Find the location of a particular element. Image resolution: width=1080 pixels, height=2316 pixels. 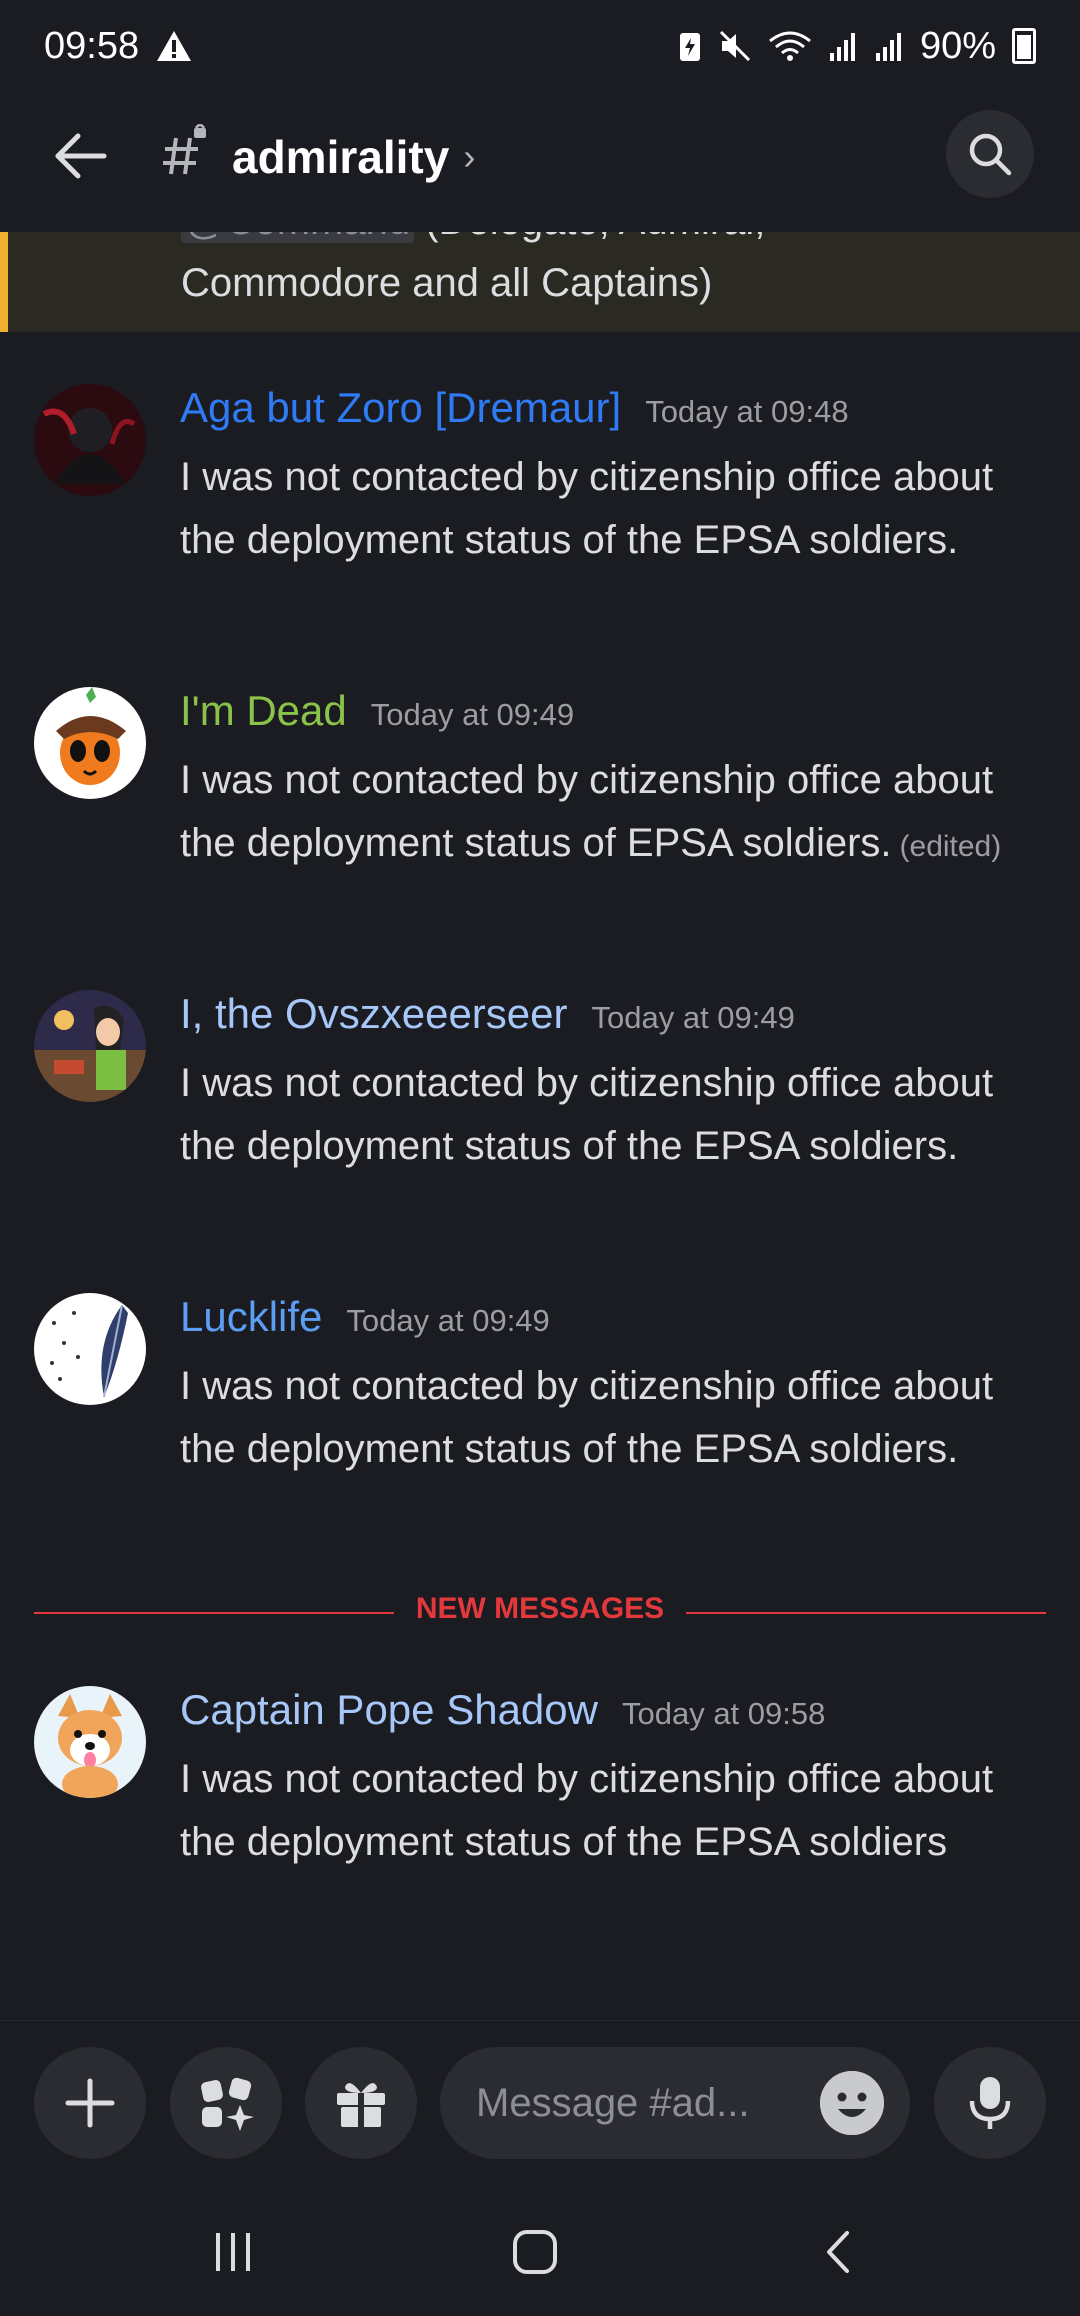

emoji-icon is located at coordinates (852, 2103).